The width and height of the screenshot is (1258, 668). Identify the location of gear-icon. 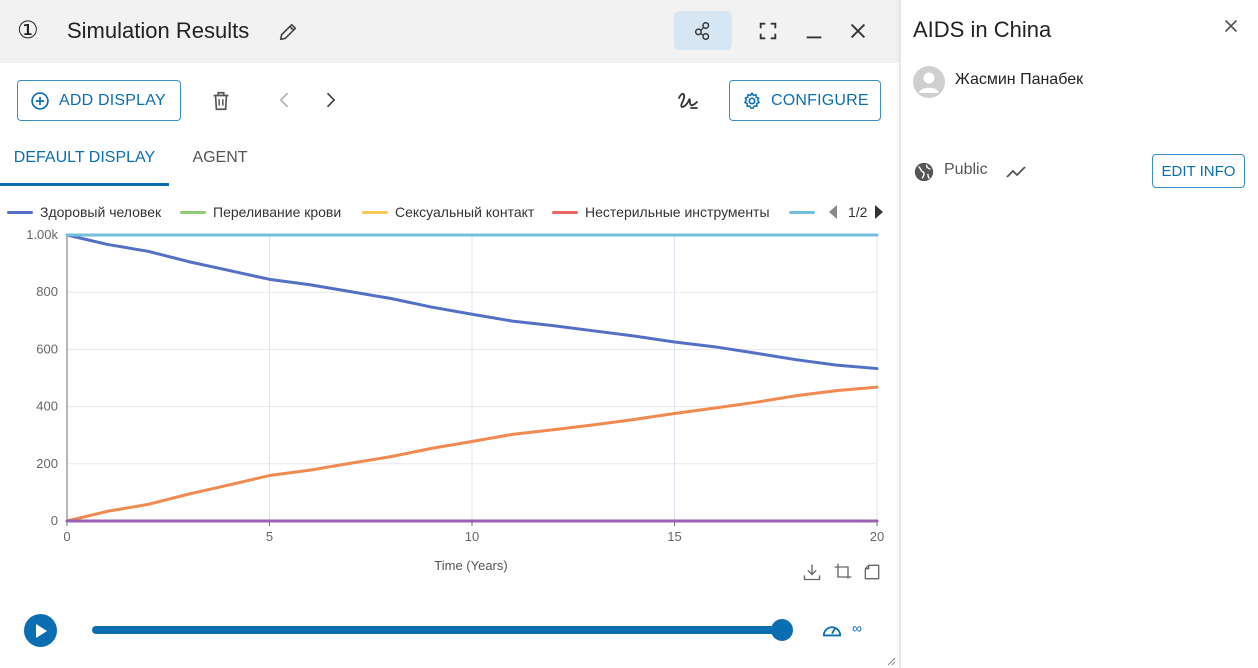
(752, 100).